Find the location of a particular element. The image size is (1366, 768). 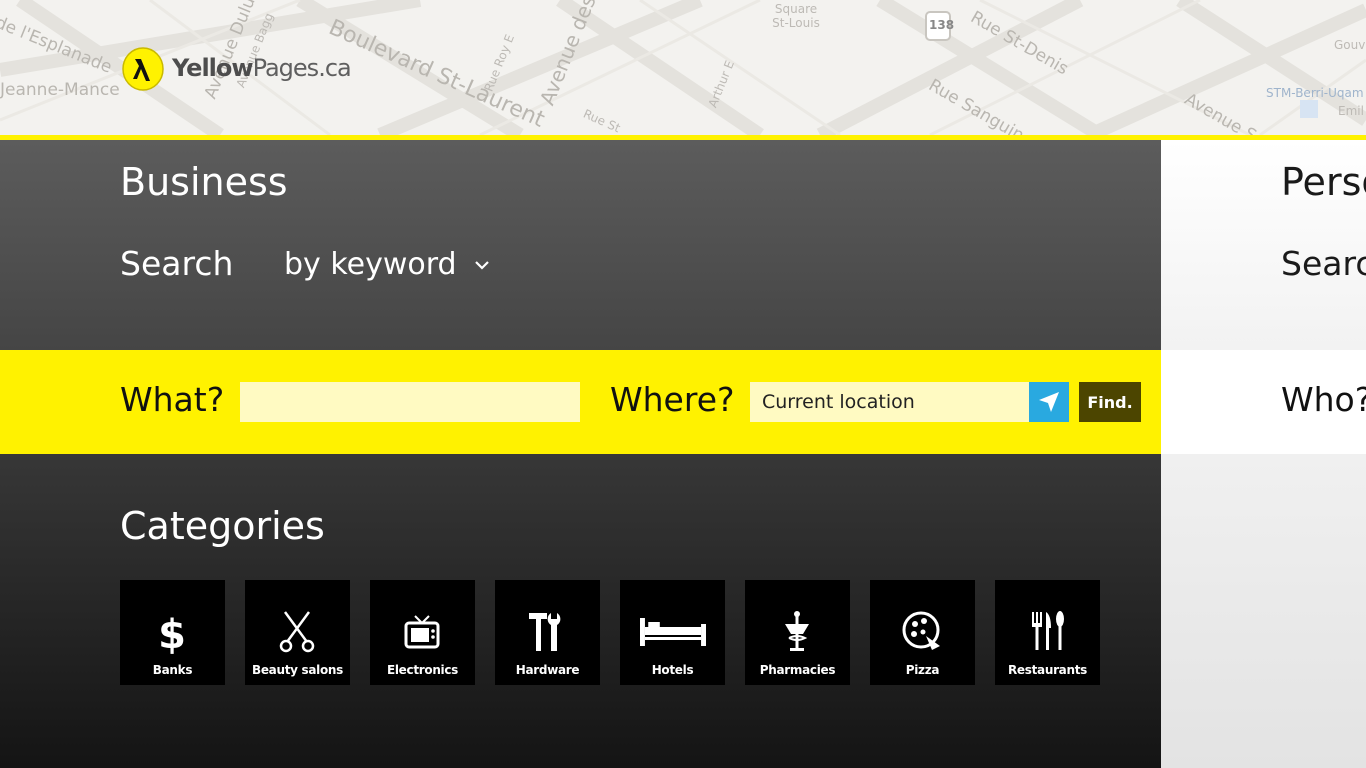

category-tile-pharmacies: Pharmacies is located at coordinates (797, 632).